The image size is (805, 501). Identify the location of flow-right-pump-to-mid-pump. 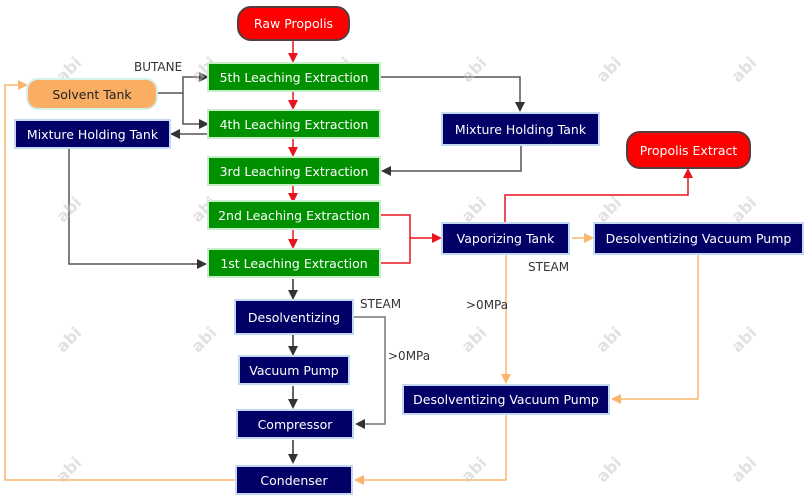
(655, 329).